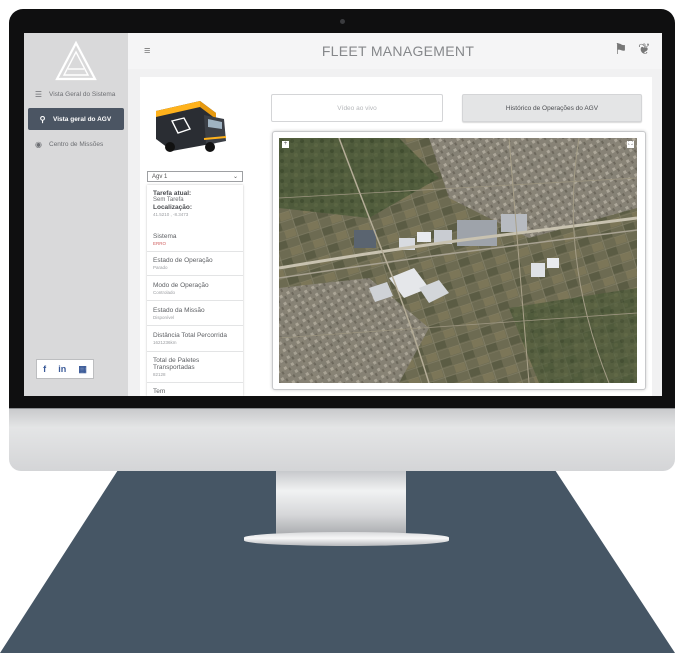 The image size is (675, 653). I want to click on sistema-block: Sistema ERRO, so click(164, 240).